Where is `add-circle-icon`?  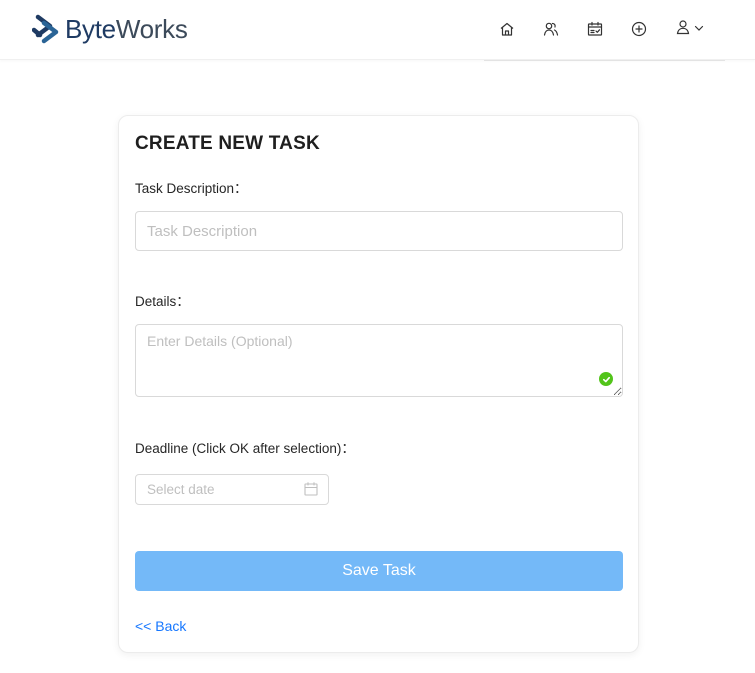
add-circle-icon is located at coordinates (639, 29).